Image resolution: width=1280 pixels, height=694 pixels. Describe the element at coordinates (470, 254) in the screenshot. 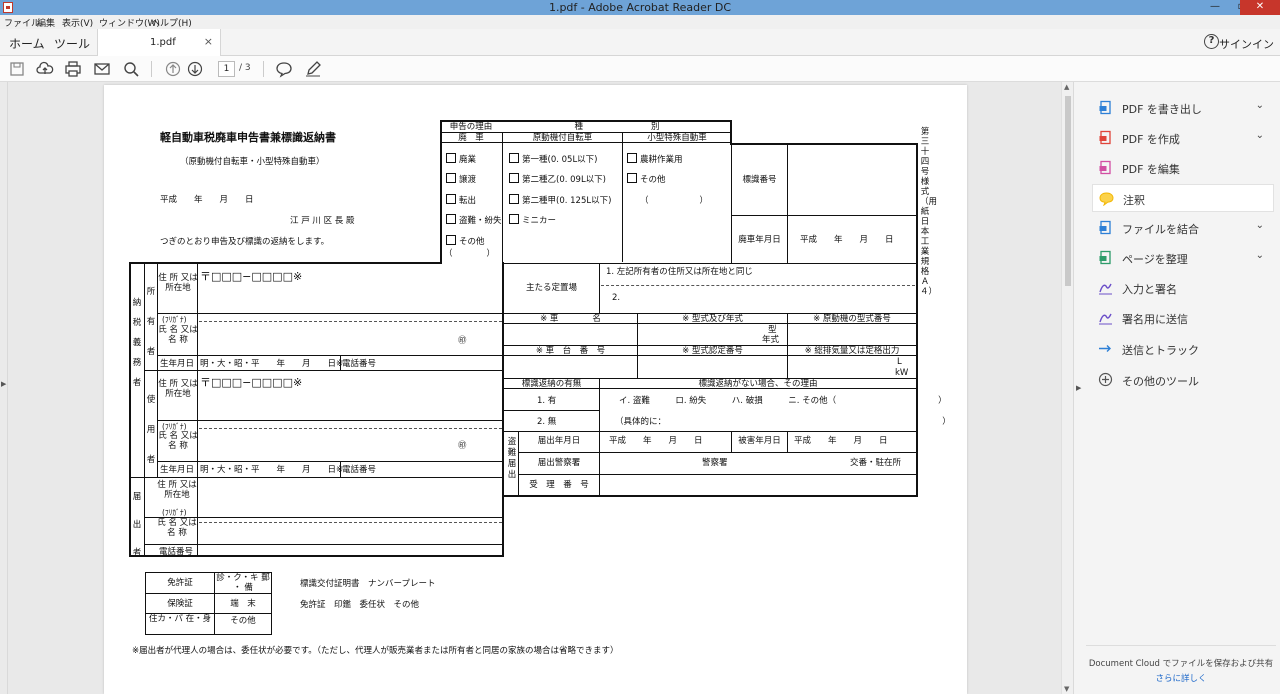

I see `reason-other-blank: （ ）` at that location.